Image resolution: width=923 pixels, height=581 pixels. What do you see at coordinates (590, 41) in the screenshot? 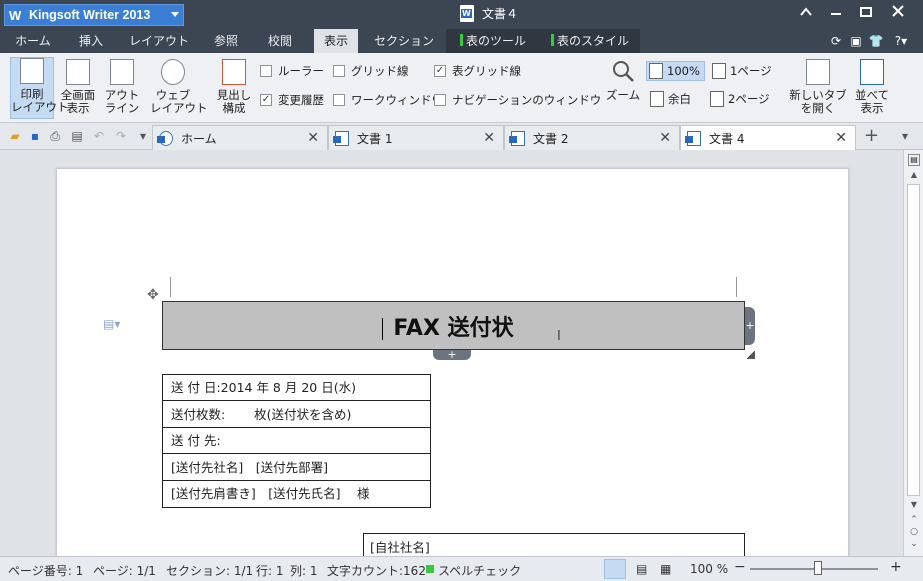
I see `tab-table-style: 表のスタイル` at bounding box center [590, 41].